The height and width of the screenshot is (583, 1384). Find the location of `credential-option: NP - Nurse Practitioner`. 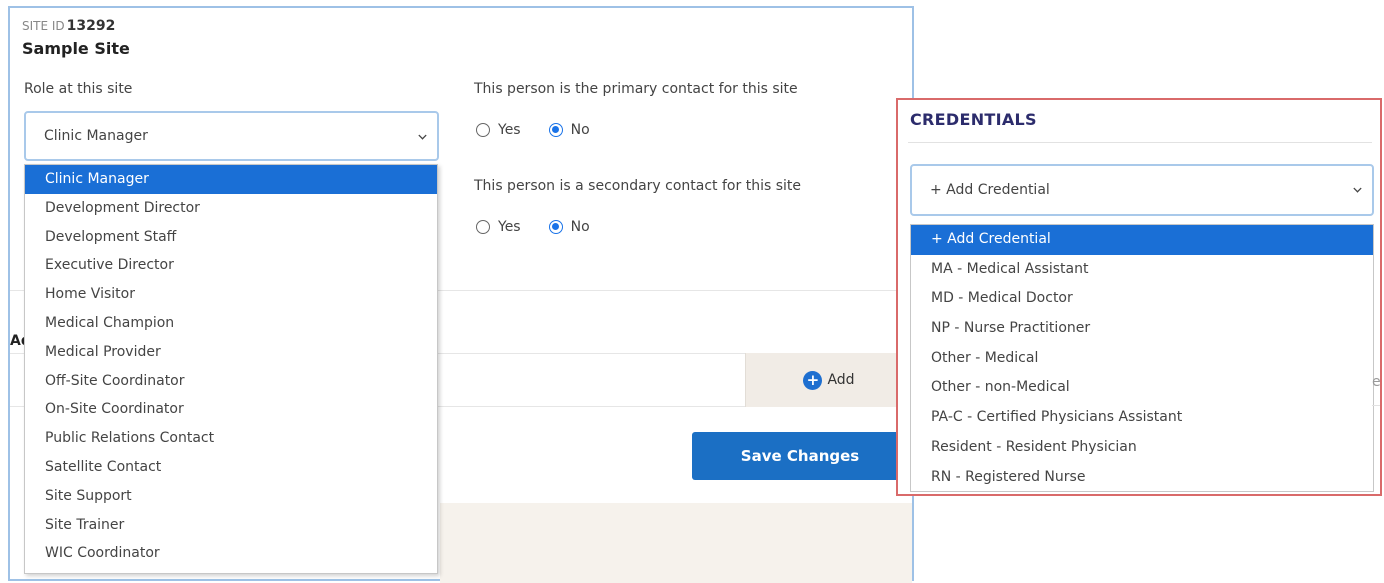

credential-option: NP - Nurse Practitioner is located at coordinates (1142, 329).